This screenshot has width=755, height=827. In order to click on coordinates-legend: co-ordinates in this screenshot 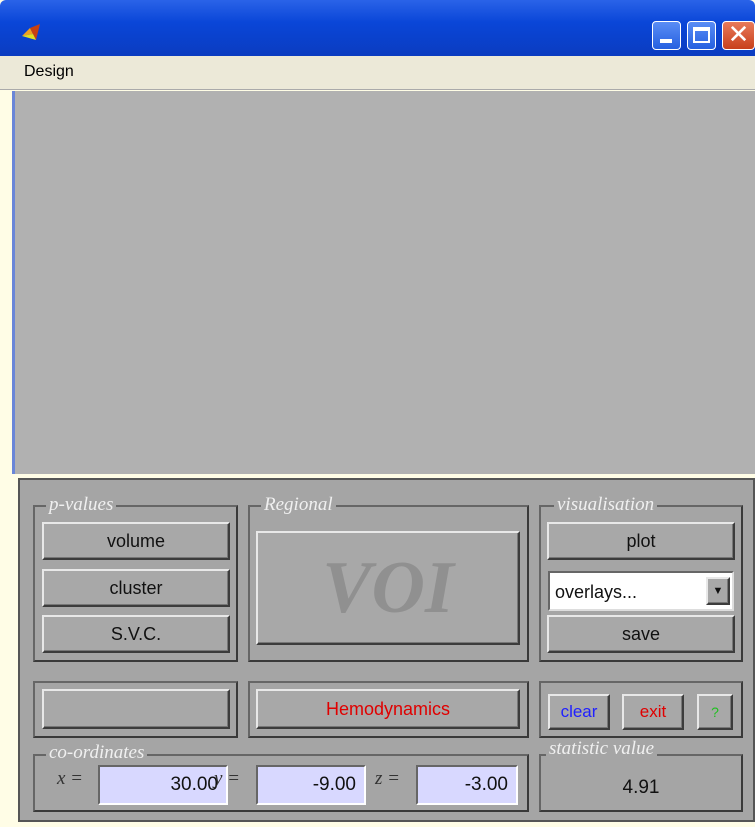, I will do `click(97, 753)`.